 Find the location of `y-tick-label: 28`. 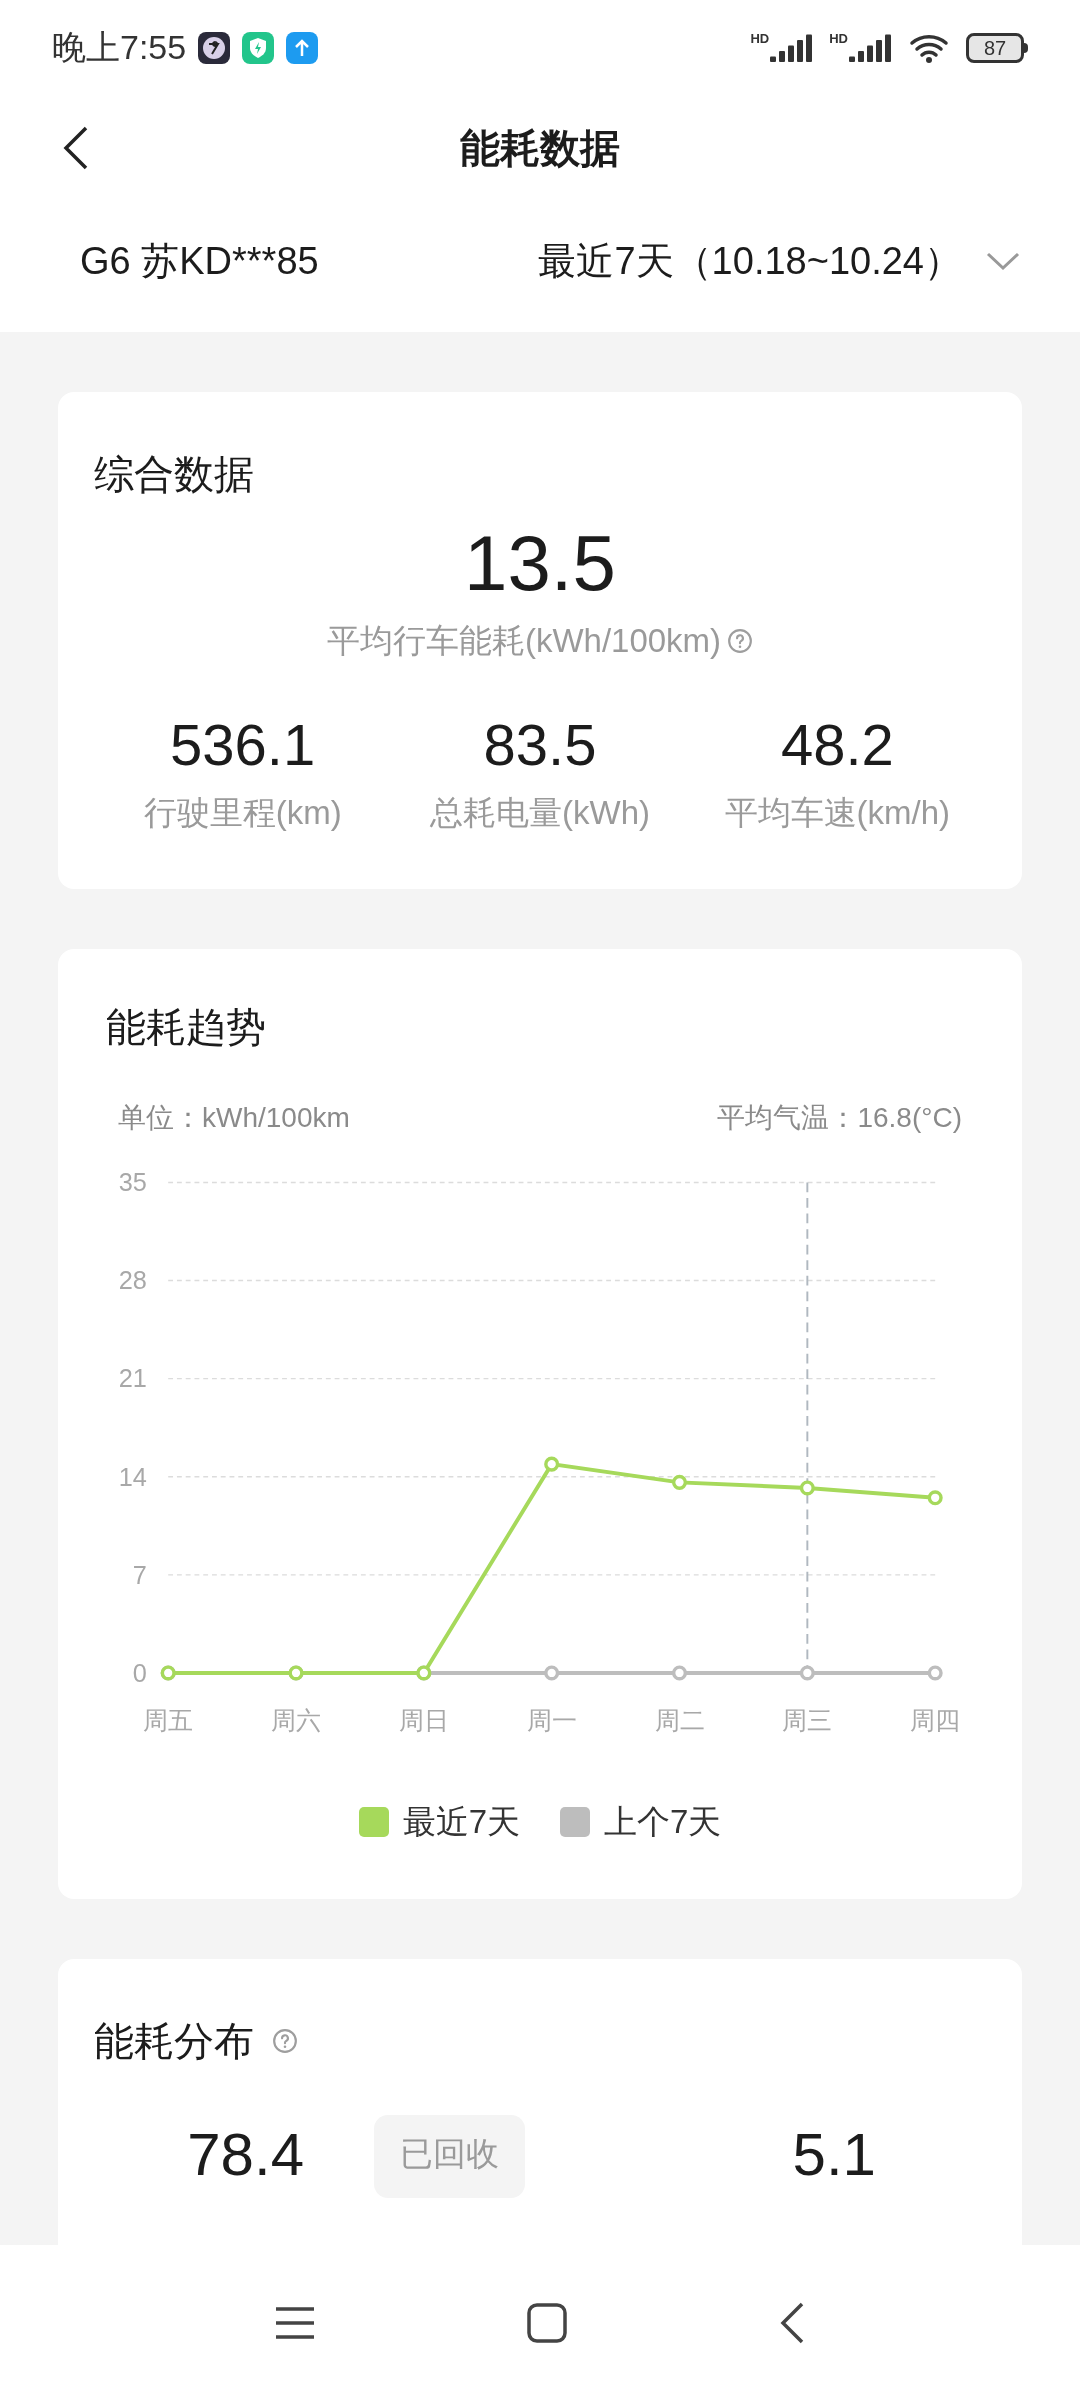

y-tick-label: 28 is located at coordinates (132, 1280).